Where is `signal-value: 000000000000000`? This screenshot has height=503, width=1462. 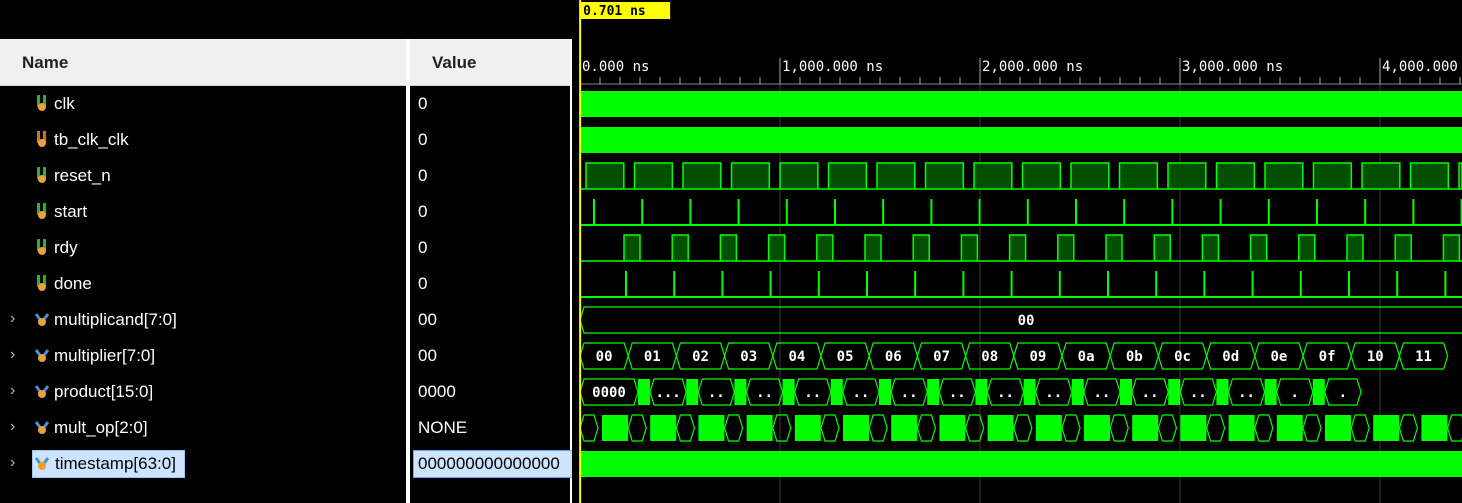
signal-value: 000000000000000 is located at coordinates (493, 464).